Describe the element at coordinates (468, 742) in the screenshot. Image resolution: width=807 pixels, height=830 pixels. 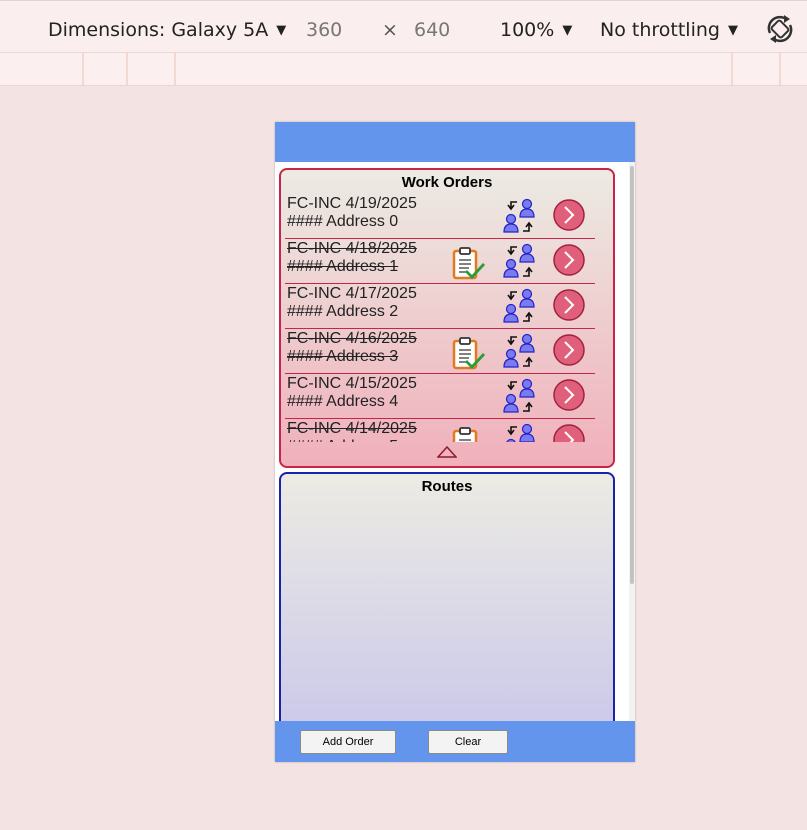
I see `clear-button: Clear` at that location.